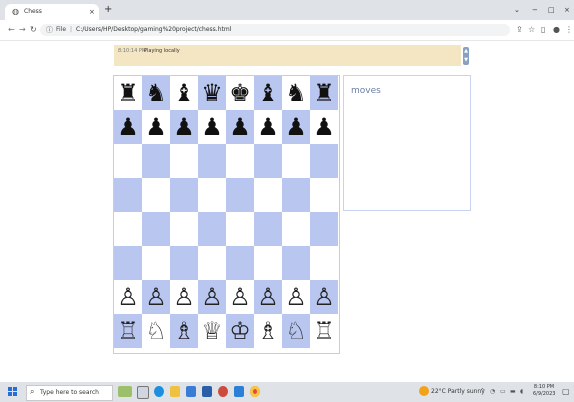 This screenshot has height=402, width=574. Describe the element at coordinates (482, 392) in the screenshot. I see `chevron-up-icon: ^` at that location.